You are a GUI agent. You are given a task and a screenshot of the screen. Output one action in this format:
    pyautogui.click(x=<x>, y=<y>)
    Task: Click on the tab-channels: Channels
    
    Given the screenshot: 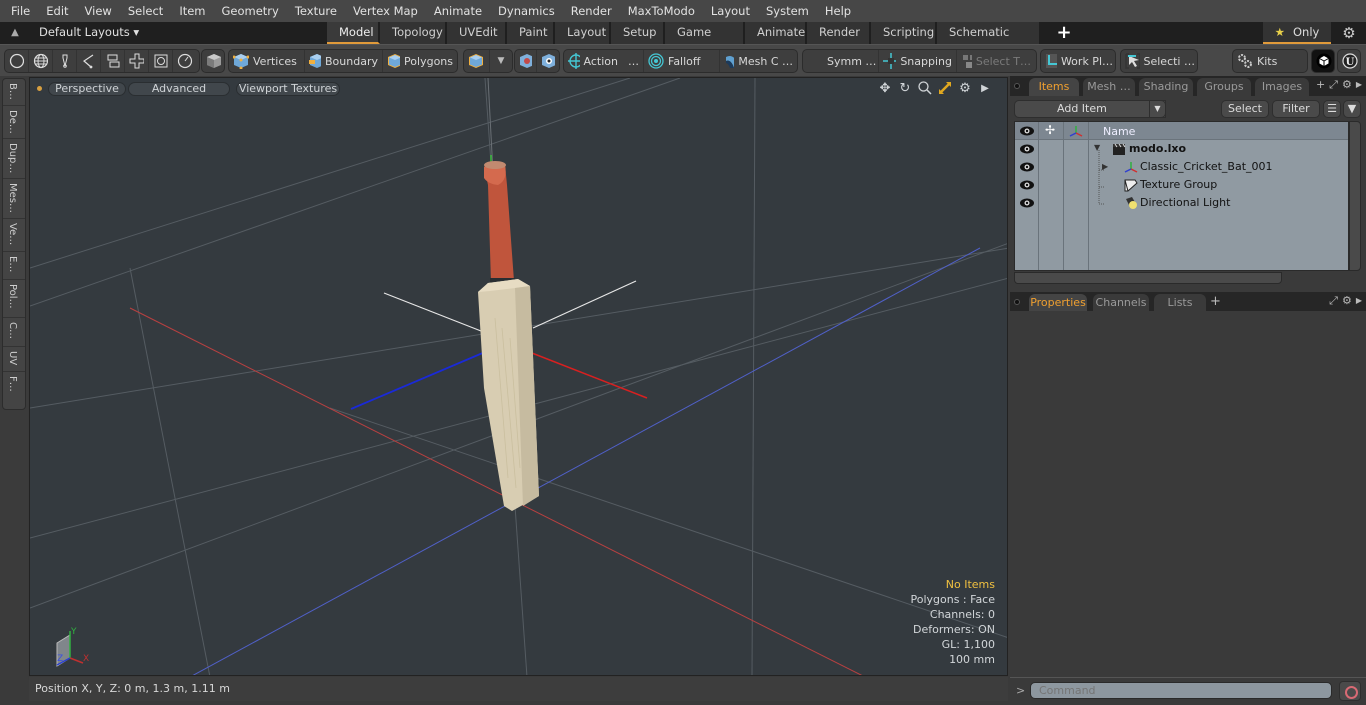 What is the action you would take?
    pyautogui.click(x=1121, y=303)
    